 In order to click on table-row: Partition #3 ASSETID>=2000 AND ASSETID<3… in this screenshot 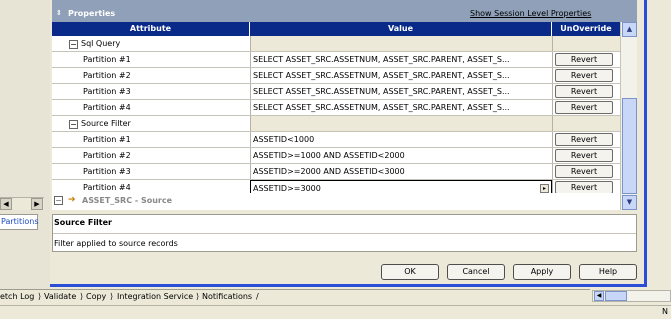, I will do `click(336, 172)`.